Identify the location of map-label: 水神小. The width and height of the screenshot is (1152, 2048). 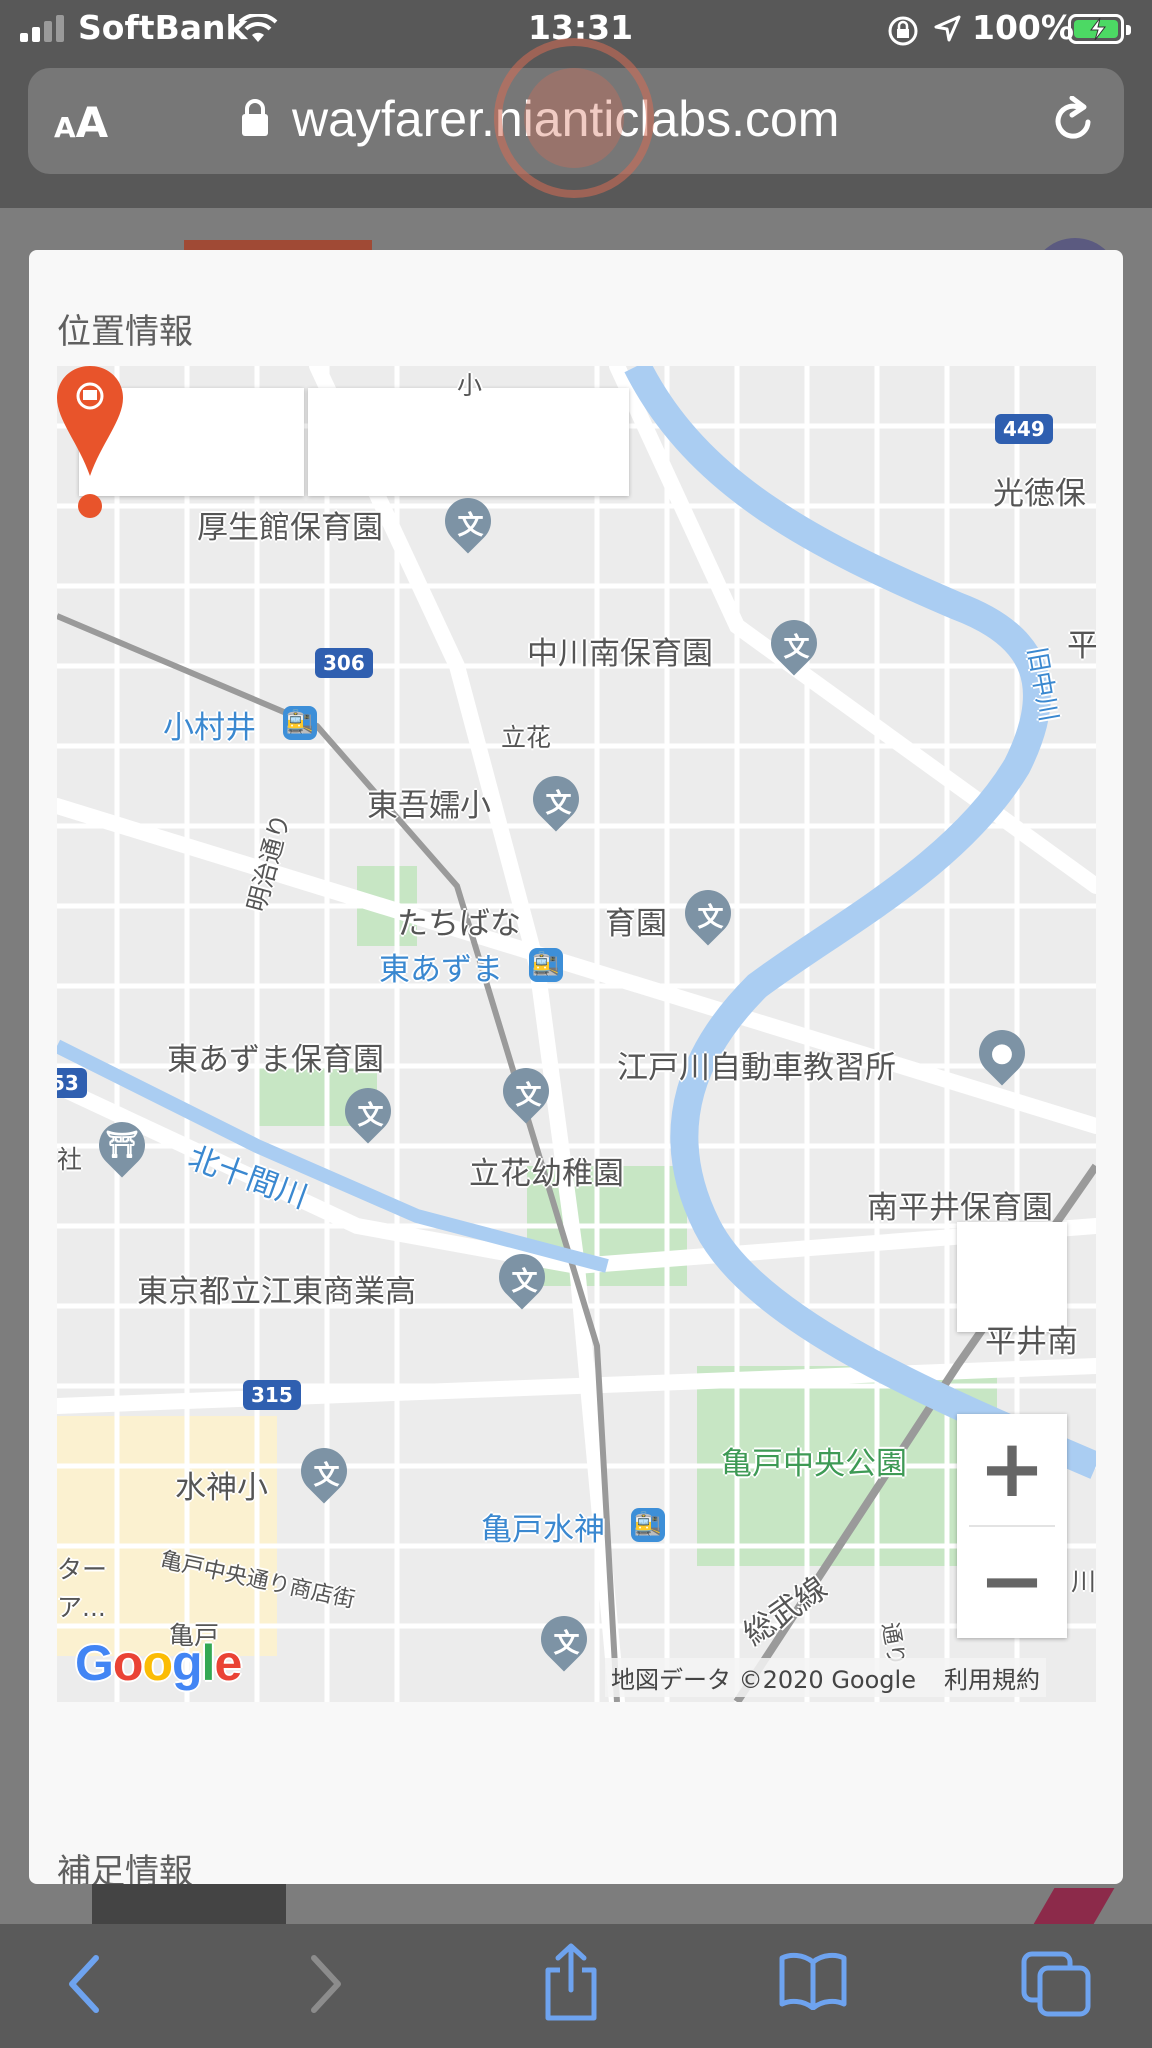
(221, 1488).